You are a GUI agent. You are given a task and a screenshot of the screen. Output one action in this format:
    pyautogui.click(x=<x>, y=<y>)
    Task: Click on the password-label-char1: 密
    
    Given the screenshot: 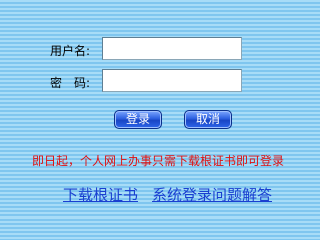 What is the action you would take?
    pyautogui.click(x=56, y=83)
    